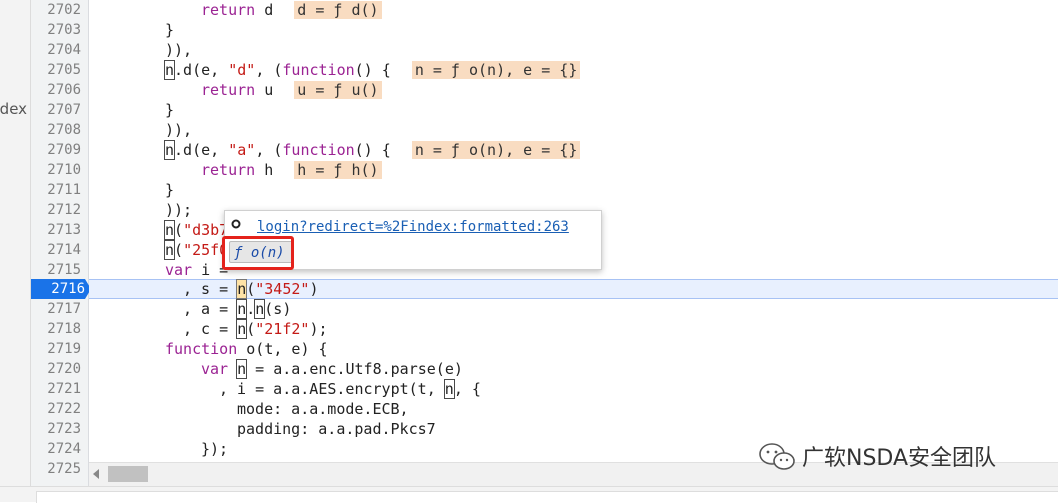 The image size is (1058, 503). I want to click on line-number: 2723, so click(56, 429).